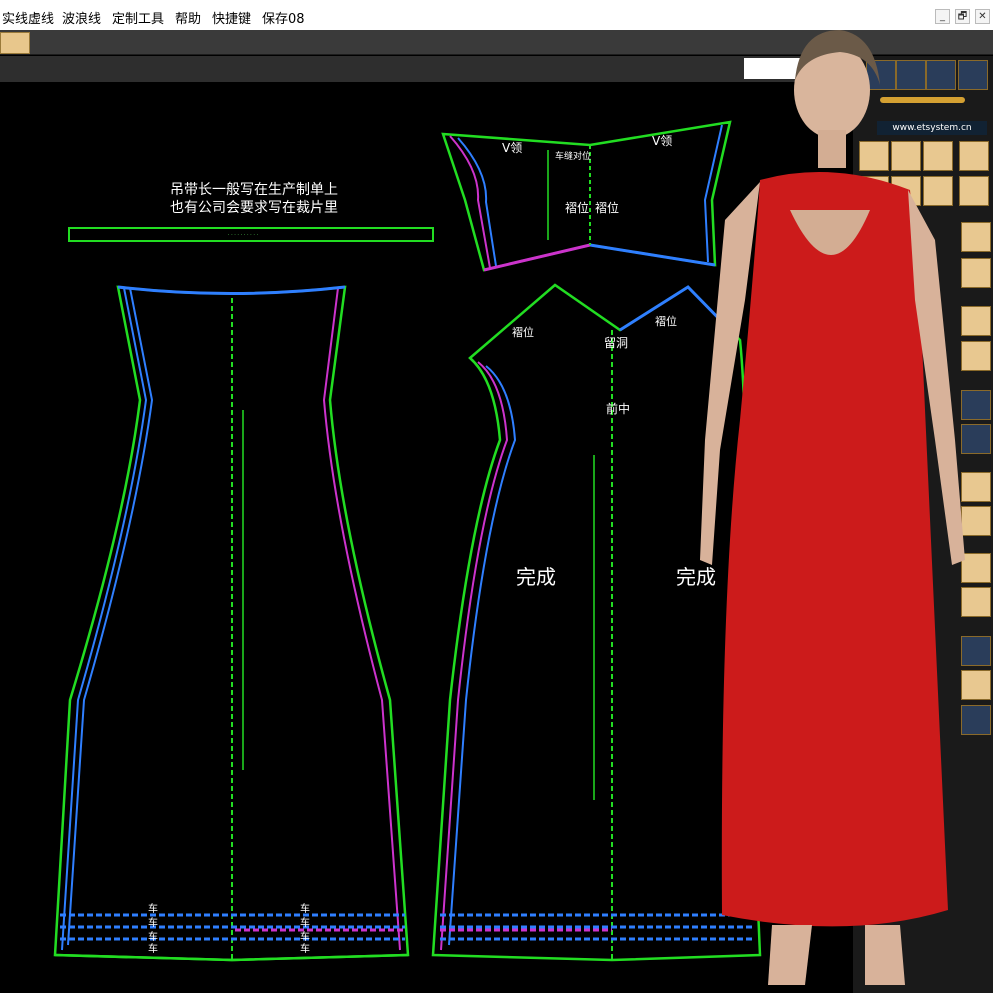  I want to click on leave-hole-label: 留洞, so click(616, 343).